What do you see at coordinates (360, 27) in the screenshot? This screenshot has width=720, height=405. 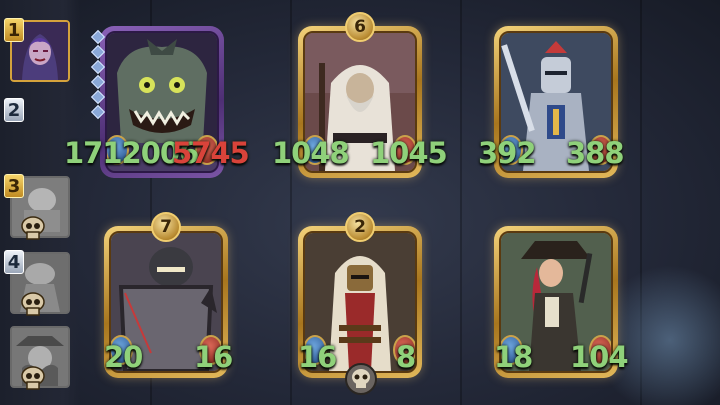 I see `rank-badge: 6` at bounding box center [360, 27].